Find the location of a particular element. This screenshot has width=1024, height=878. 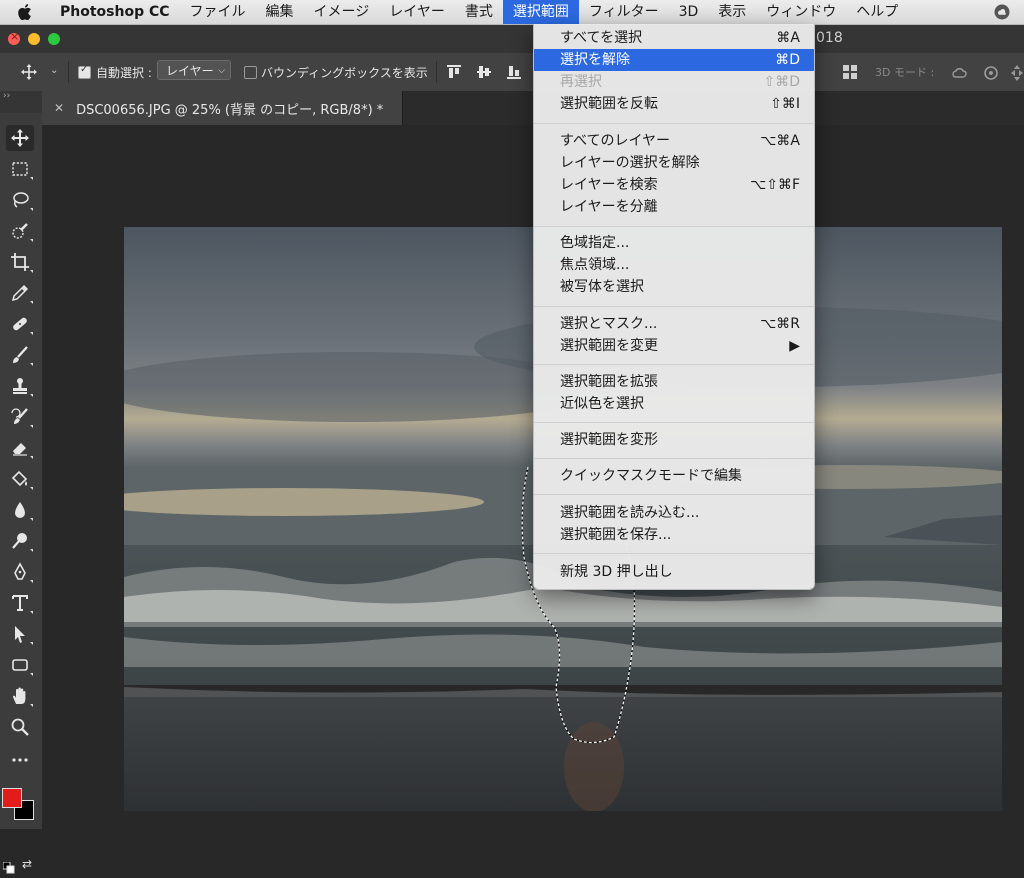

default-colors-icon is located at coordinates (8, 868).